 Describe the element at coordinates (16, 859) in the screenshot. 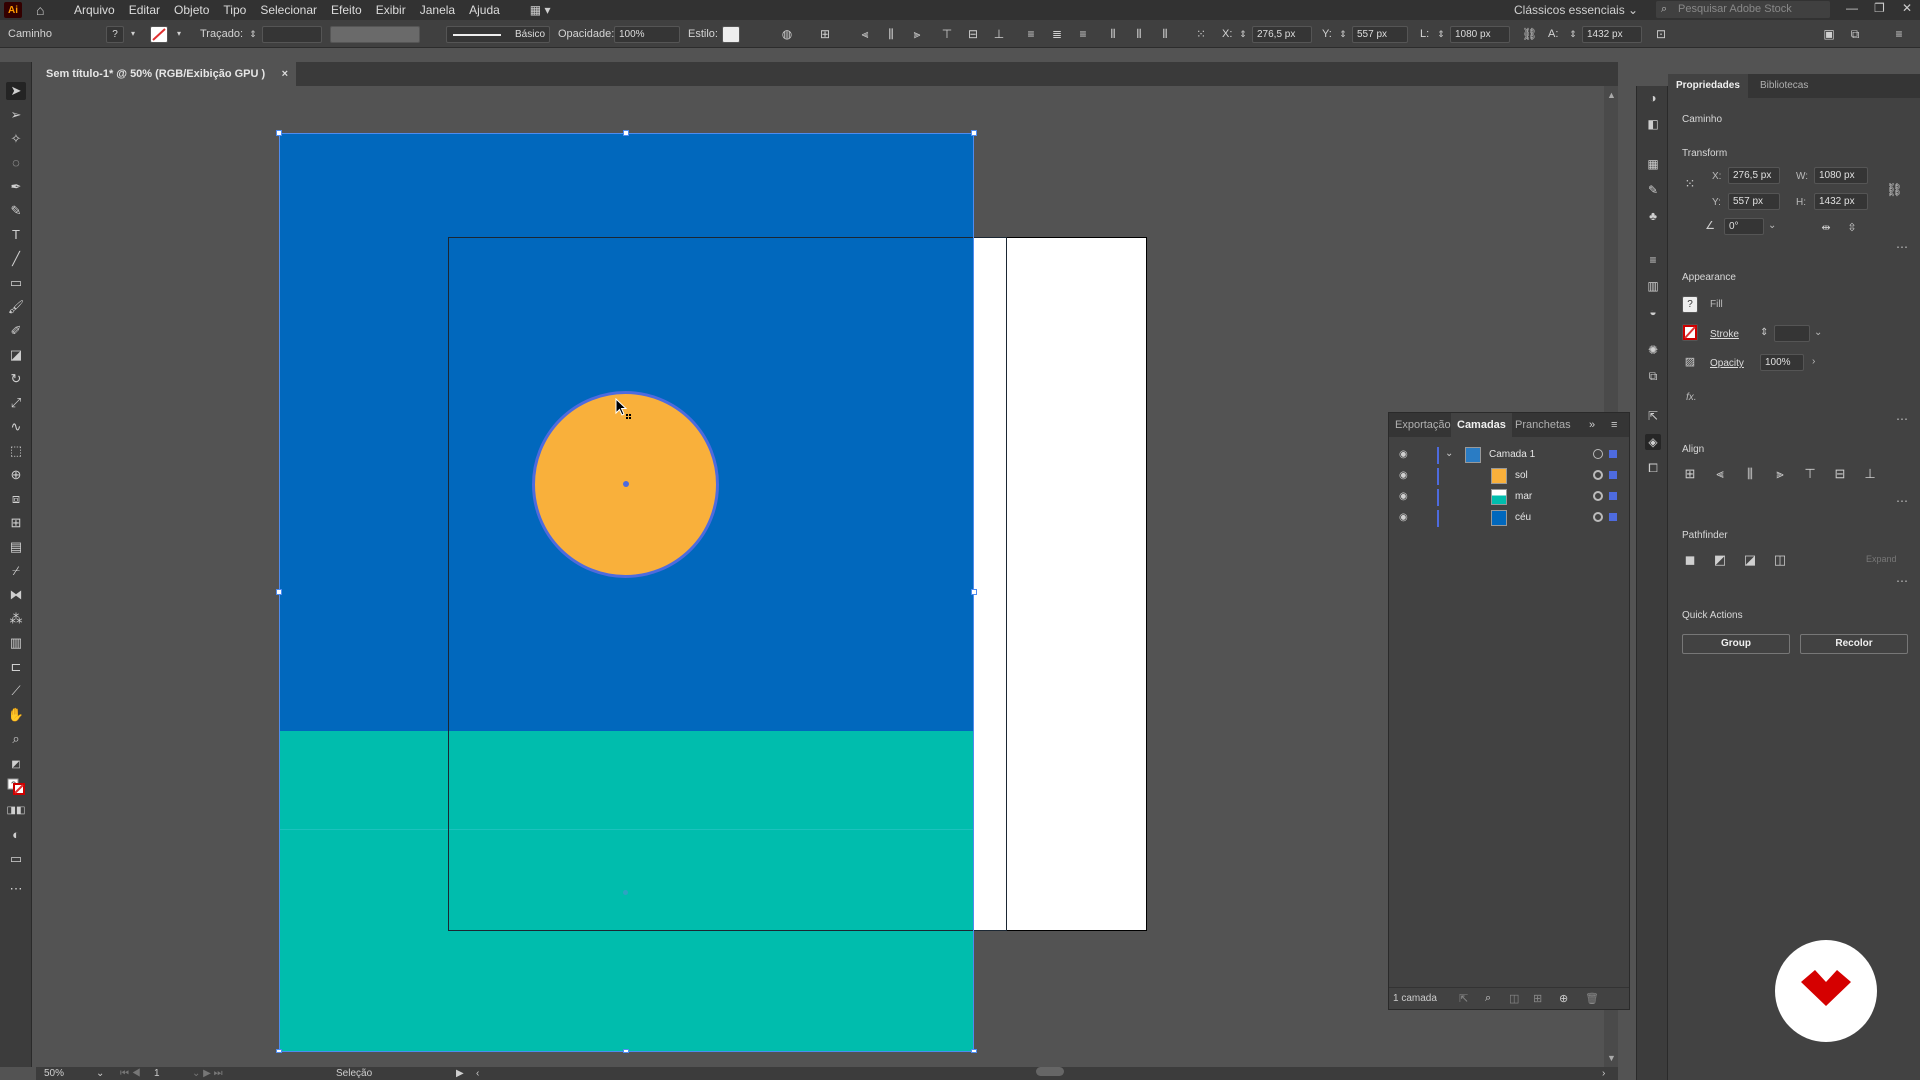

I see `screen-mode-icon: ▭` at that location.